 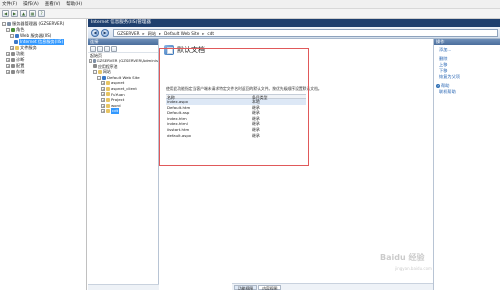 What do you see at coordinates (250, 4) in the screenshot?
I see `outer-menubar: 文件(F) 操作(A) 查看(V) 帮助(H)` at bounding box center [250, 4].